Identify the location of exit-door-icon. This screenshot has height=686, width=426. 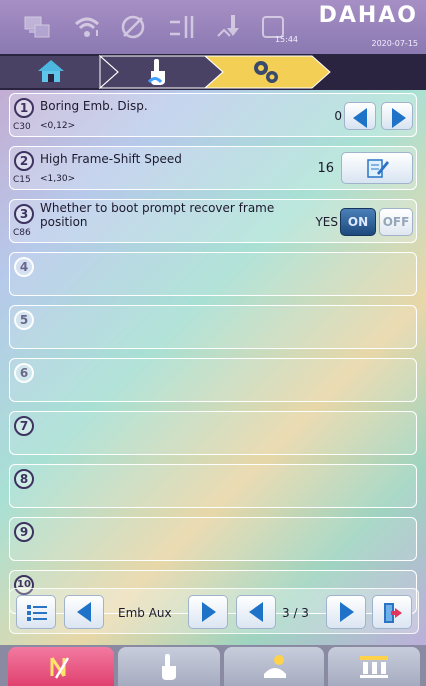
(393, 613).